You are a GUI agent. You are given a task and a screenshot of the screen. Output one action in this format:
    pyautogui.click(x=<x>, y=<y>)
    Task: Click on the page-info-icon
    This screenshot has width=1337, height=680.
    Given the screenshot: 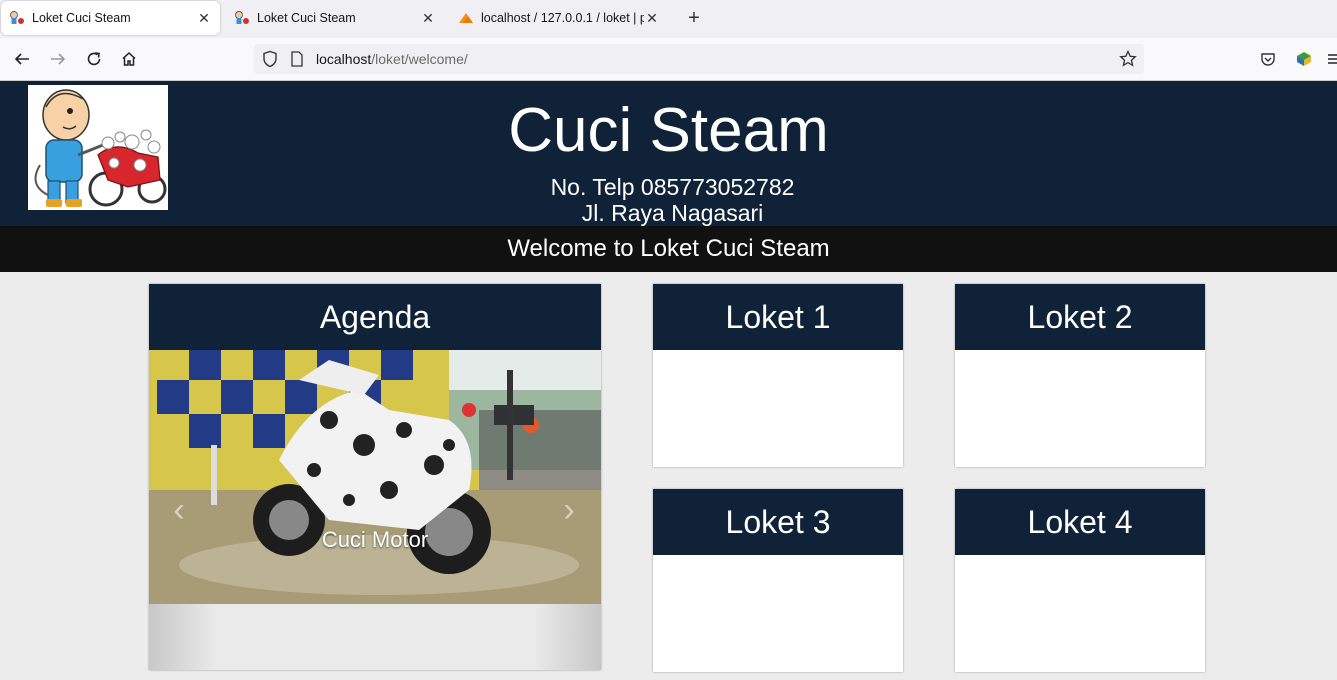 What is the action you would take?
    pyautogui.click(x=297, y=61)
    